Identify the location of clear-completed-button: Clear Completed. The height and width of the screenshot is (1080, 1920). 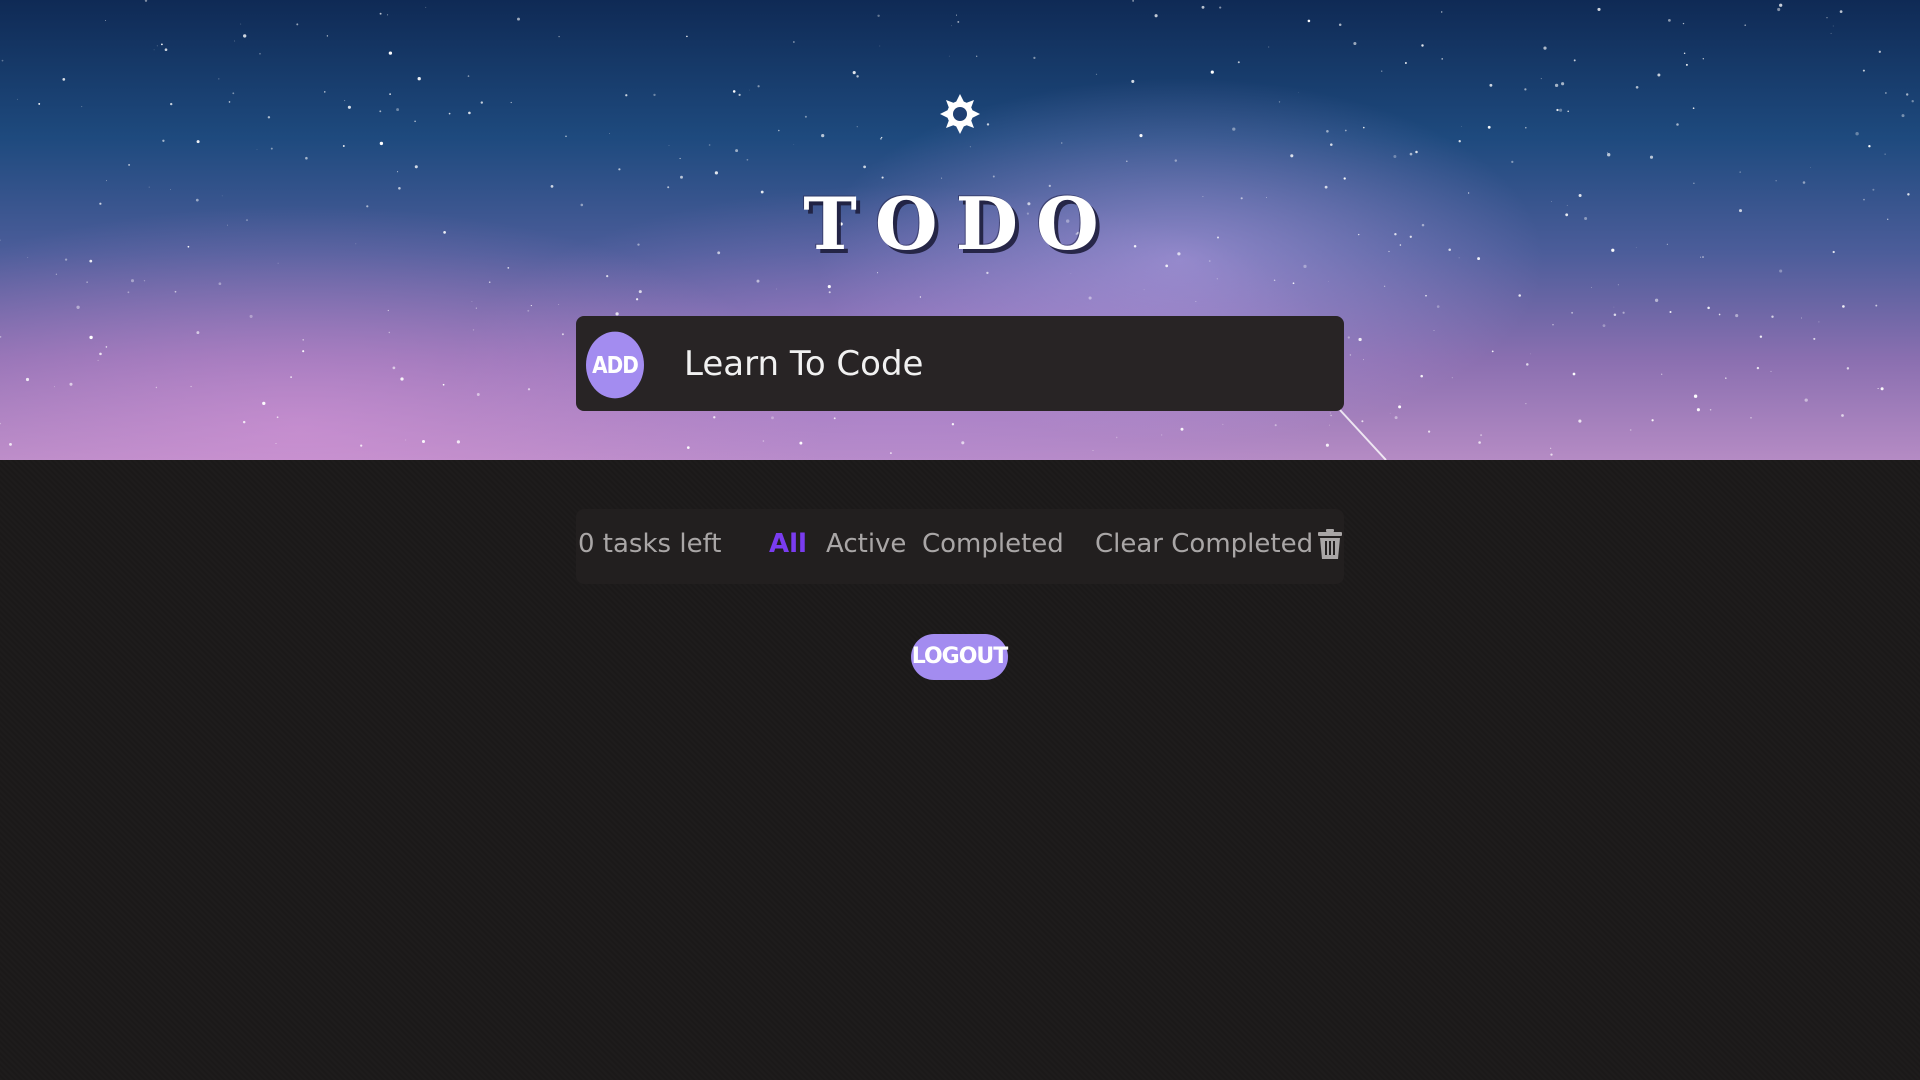
(1204, 544).